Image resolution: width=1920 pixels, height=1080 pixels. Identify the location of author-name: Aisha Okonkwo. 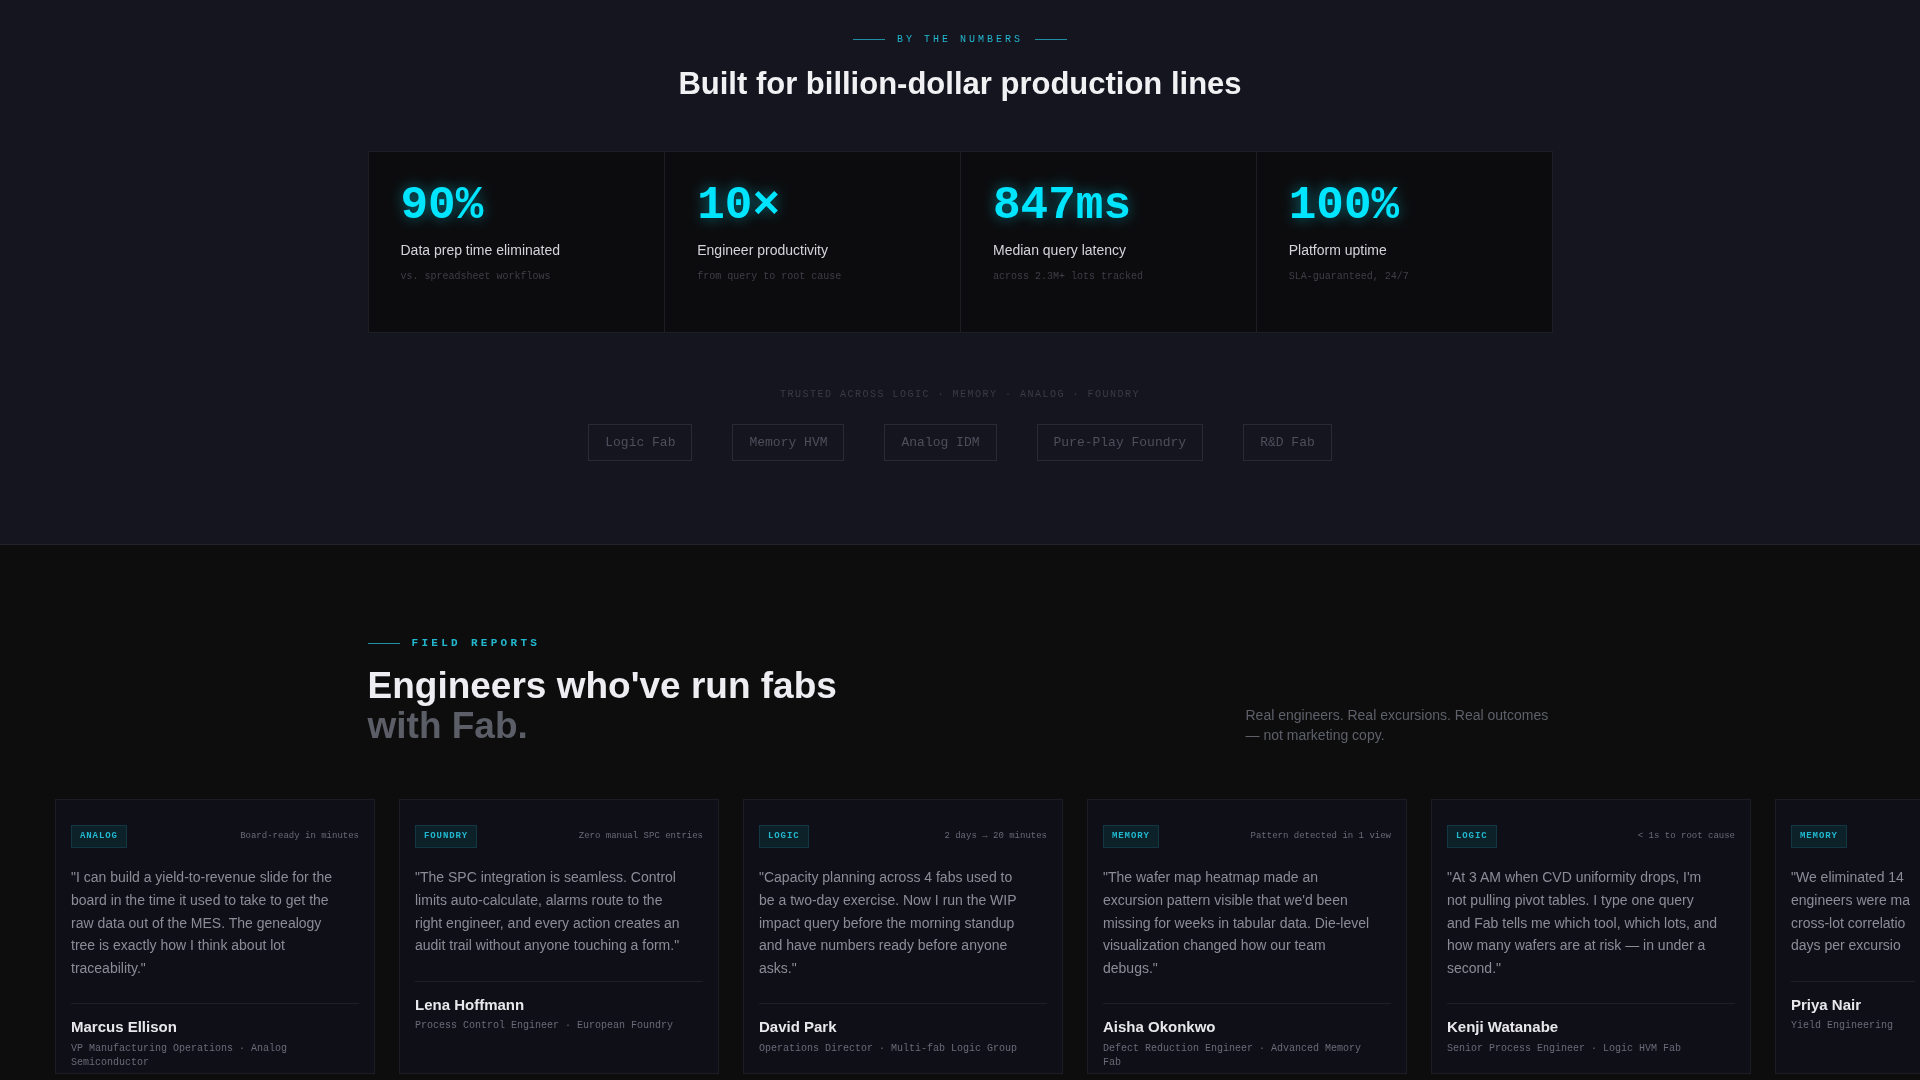
(1160, 1027).